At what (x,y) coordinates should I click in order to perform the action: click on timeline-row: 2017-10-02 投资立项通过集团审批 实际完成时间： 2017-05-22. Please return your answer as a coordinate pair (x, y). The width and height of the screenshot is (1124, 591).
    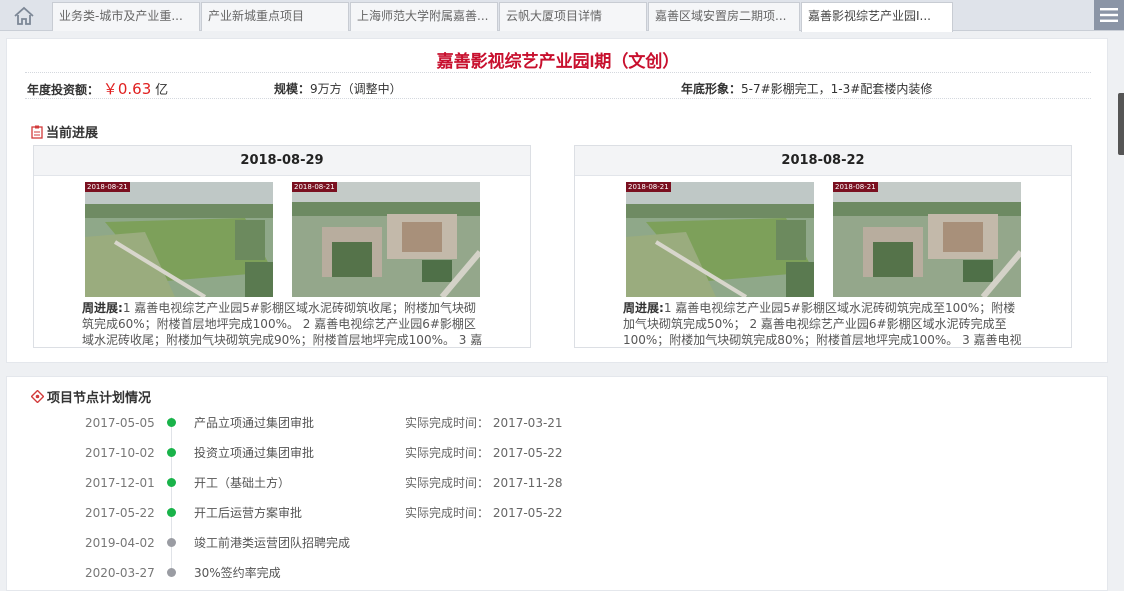
    Looking at the image, I should click on (357, 453).